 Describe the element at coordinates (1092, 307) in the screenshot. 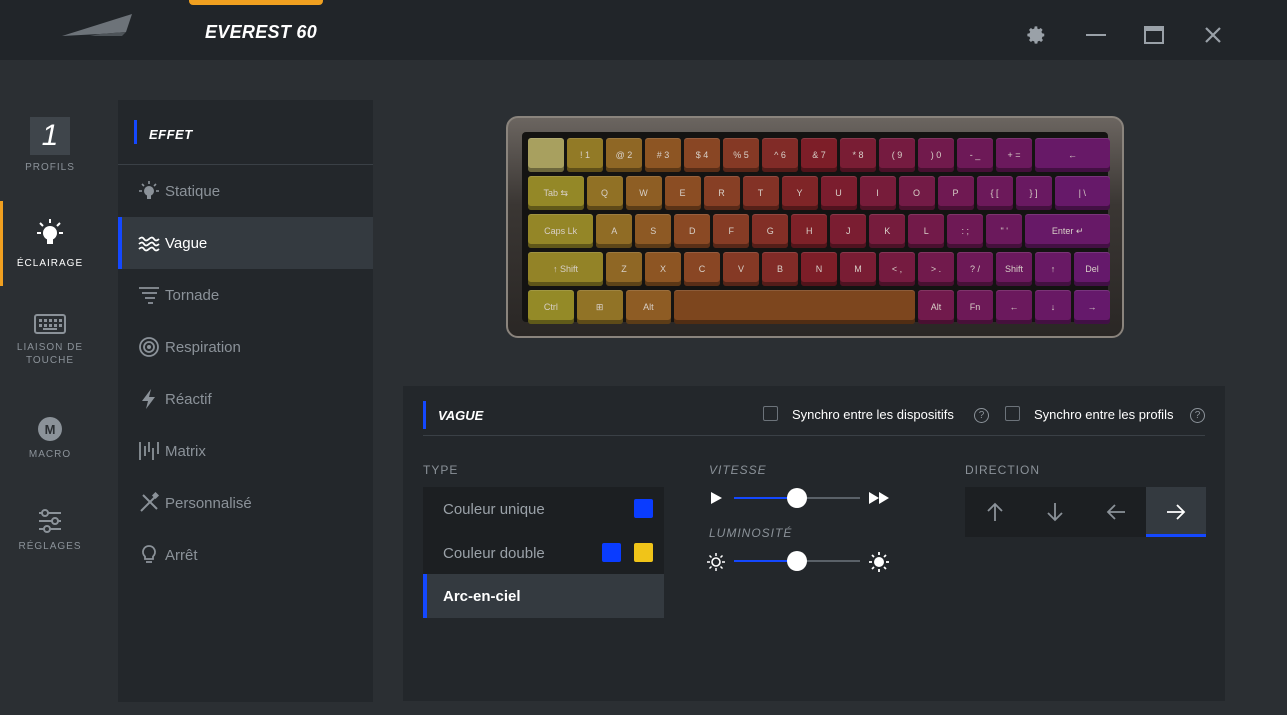

I see `keycap: →` at that location.